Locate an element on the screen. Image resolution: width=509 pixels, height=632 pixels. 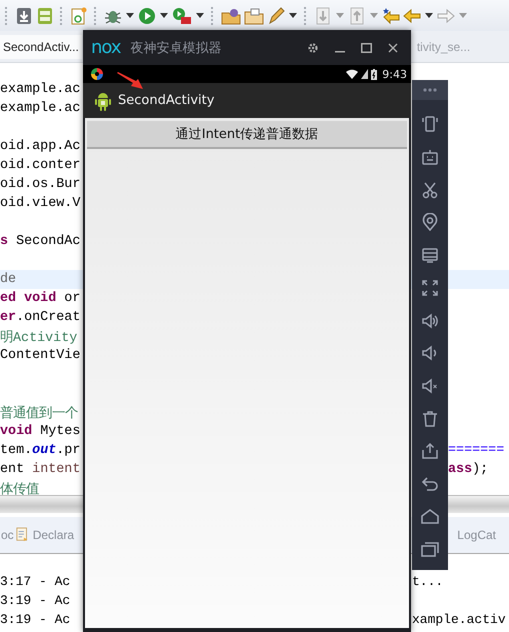
code-line: oid.view.V is located at coordinates (41, 203).